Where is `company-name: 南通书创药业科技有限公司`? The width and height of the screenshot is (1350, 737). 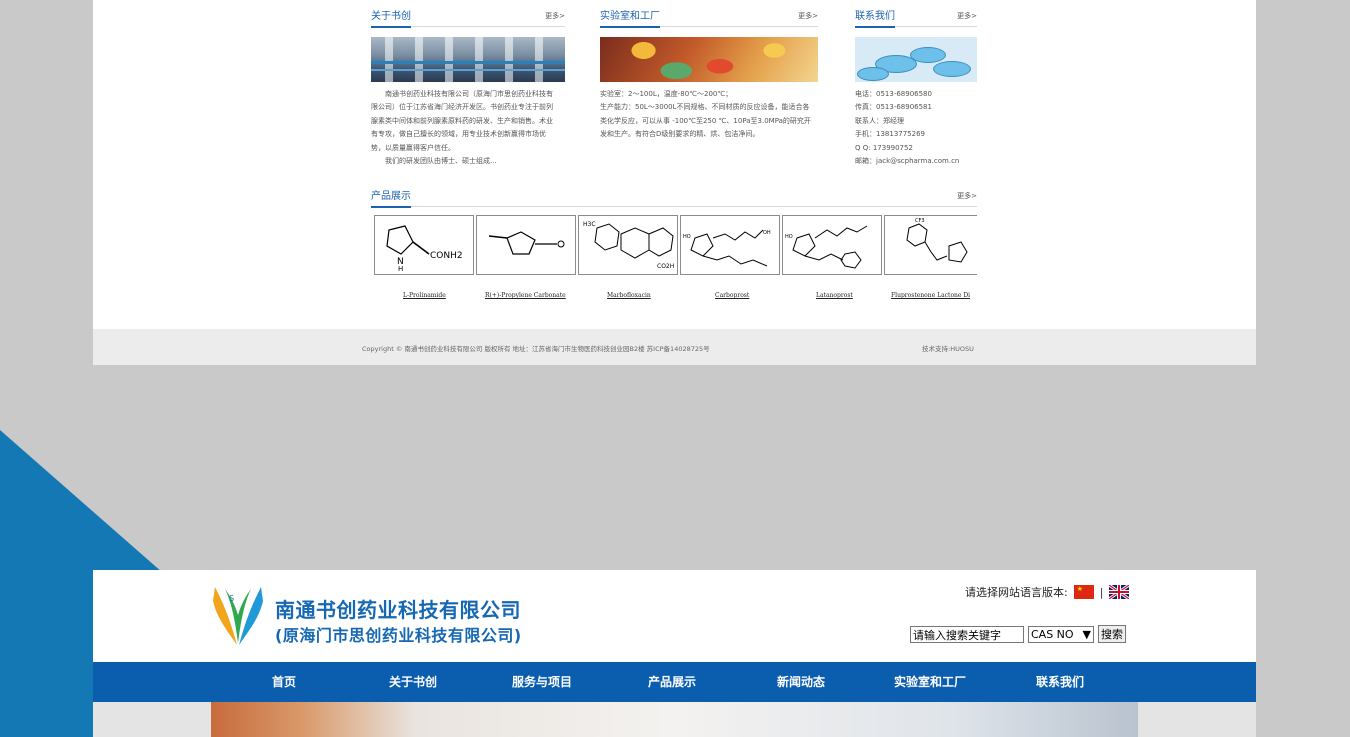 company-name: 南通书创药业科技有限公司 is located at coordinates (398, 610).